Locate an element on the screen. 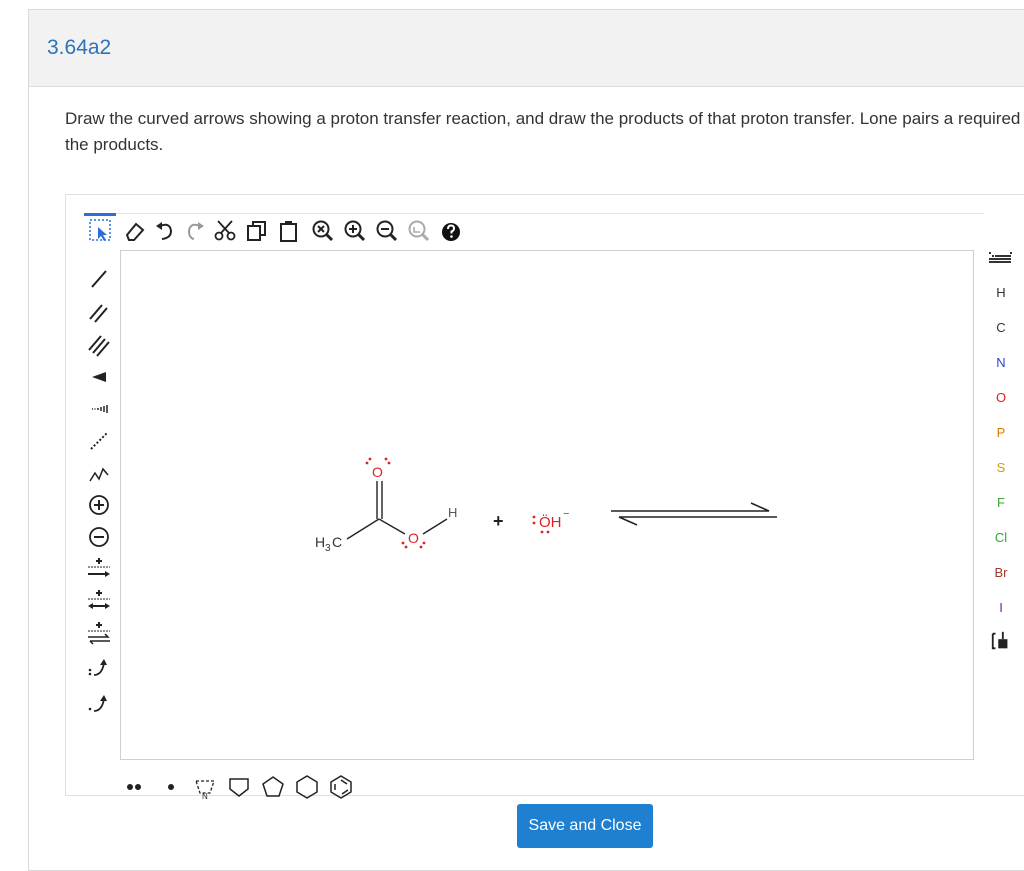 The image size is (1024, 871). help-icon is located at coordinates (451, 231).